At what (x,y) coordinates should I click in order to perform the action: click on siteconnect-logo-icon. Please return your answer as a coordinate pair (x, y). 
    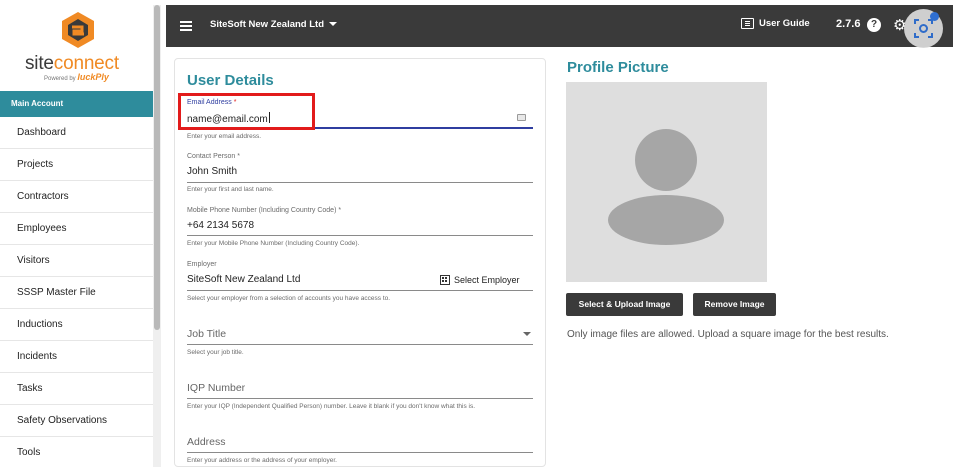
    Looking at the image, I should click on (78, 30).